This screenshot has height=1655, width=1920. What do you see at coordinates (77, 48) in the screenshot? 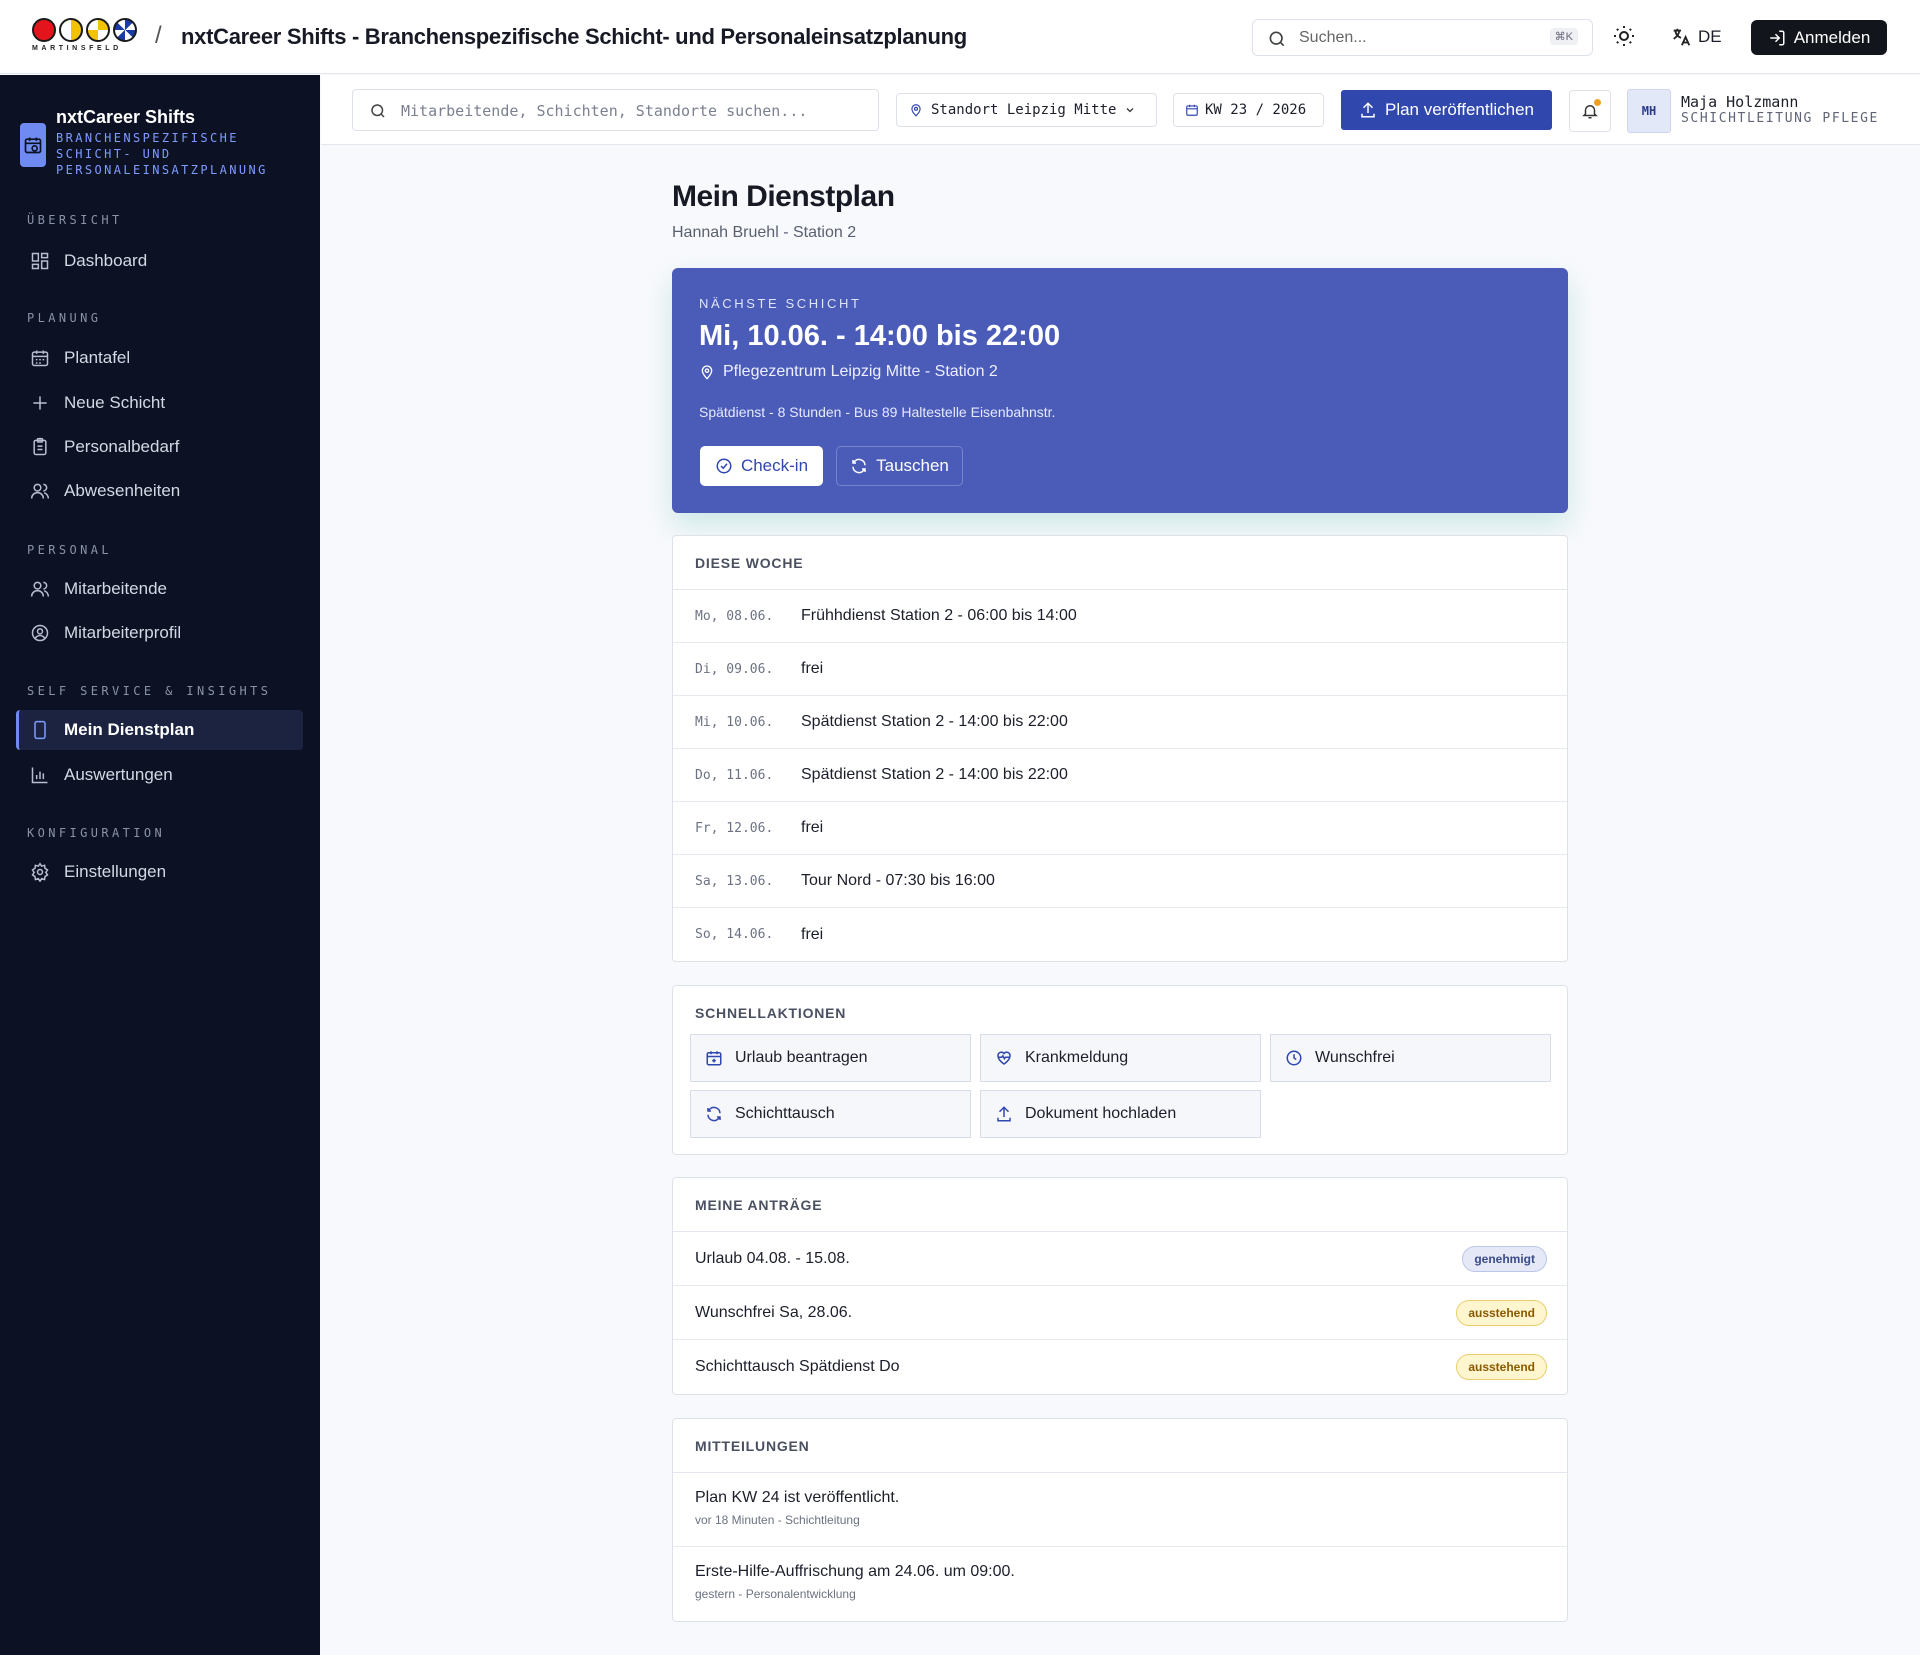
I see `logo-wordmark: MARTINSFELD` at bounding box center [77, 48].